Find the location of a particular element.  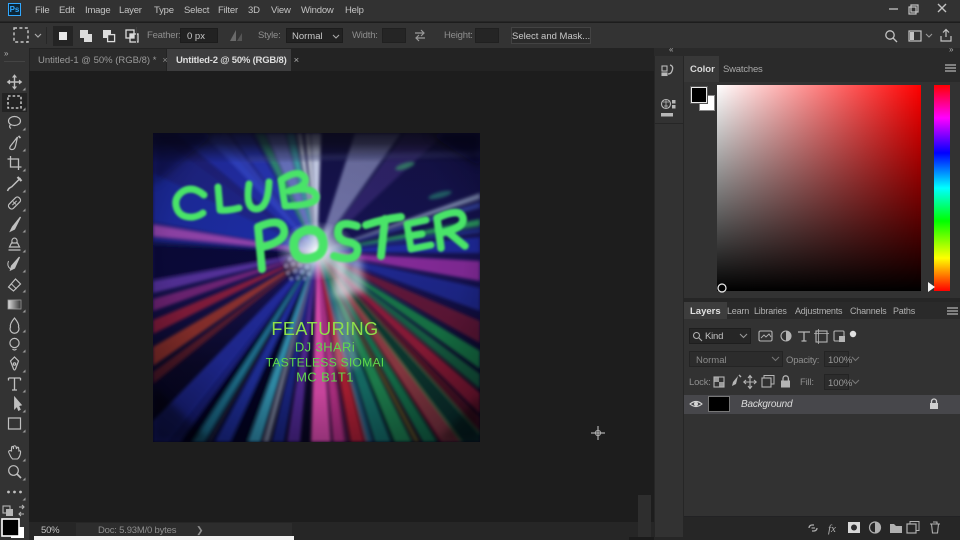

svg-text: TASTELESS SIOMAI is located at coordinates (325, 363).